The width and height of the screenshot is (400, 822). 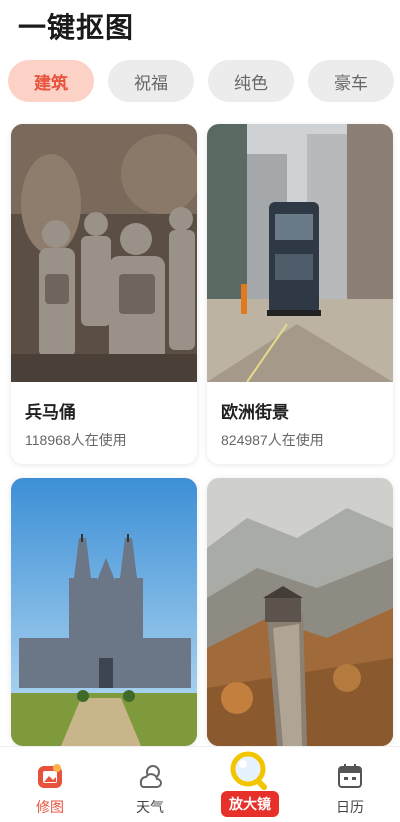 I want to click on card-usage-count: 118968人在使用, so click(x=76, y=440).